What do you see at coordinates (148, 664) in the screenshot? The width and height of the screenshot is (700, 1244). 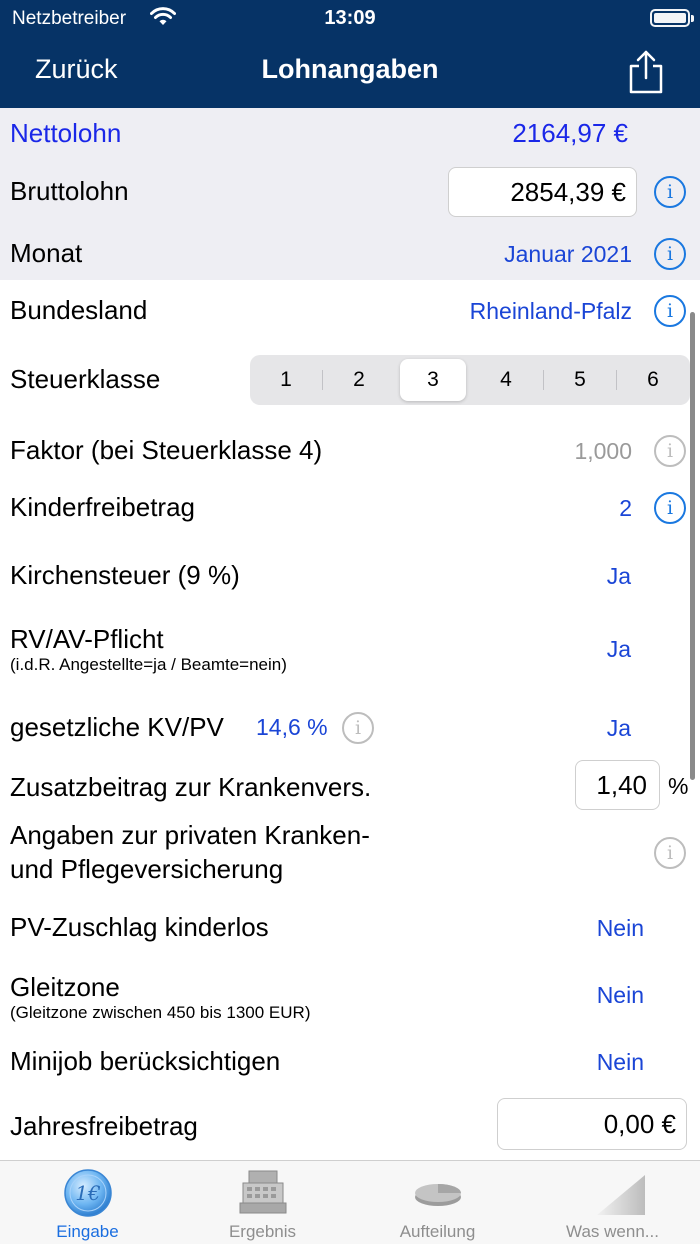 I see `pension-unemployment-sublabel: (i.d.R. Angestellte=ja / Beamte=nein)` at bounding box center [148, 664].